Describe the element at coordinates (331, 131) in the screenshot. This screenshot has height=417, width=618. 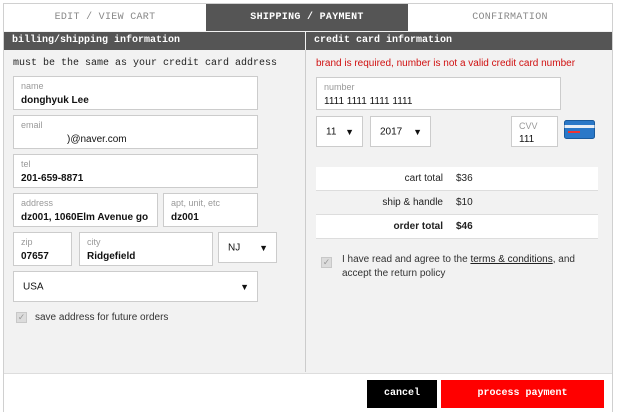
I see `expiry-month-value: 11` at that location.